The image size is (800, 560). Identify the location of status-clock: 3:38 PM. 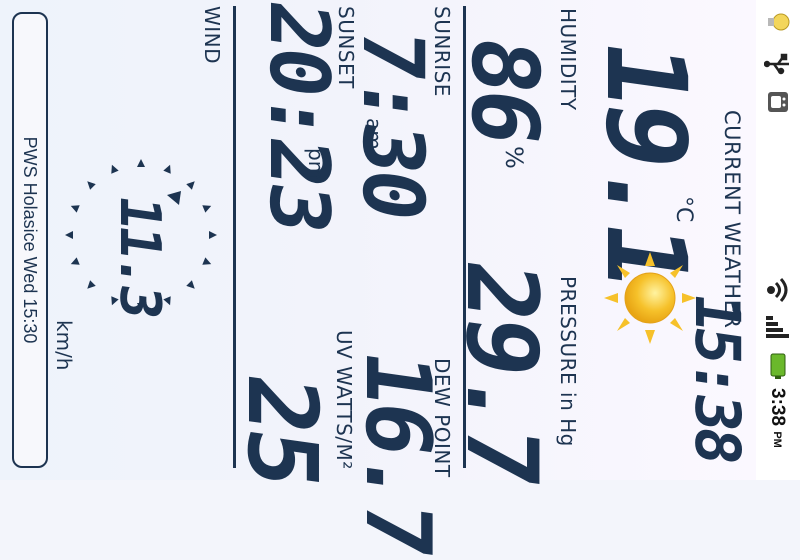
(777, 418).